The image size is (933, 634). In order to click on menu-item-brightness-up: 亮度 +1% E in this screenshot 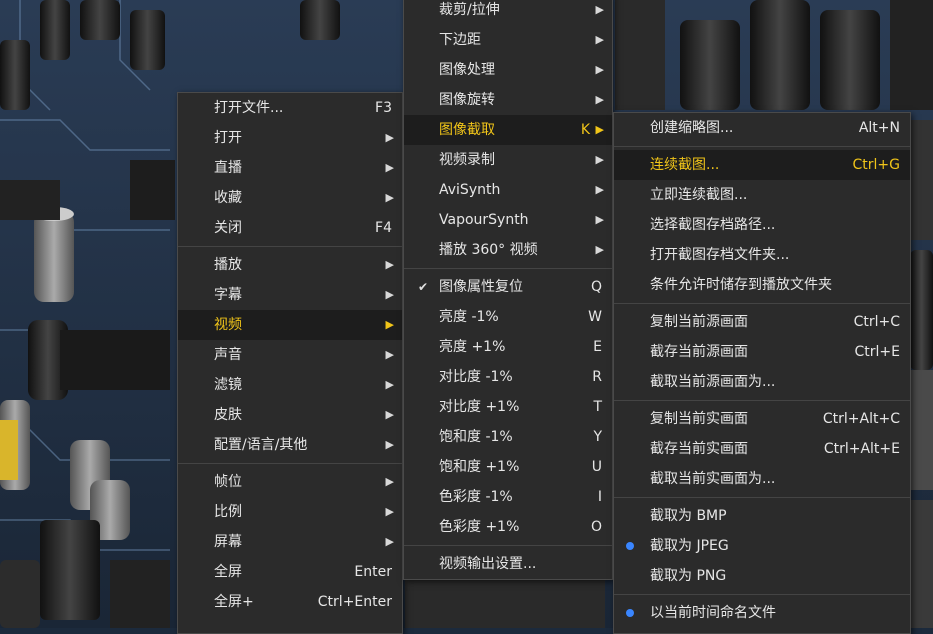, I will do `click(508, 347)`.